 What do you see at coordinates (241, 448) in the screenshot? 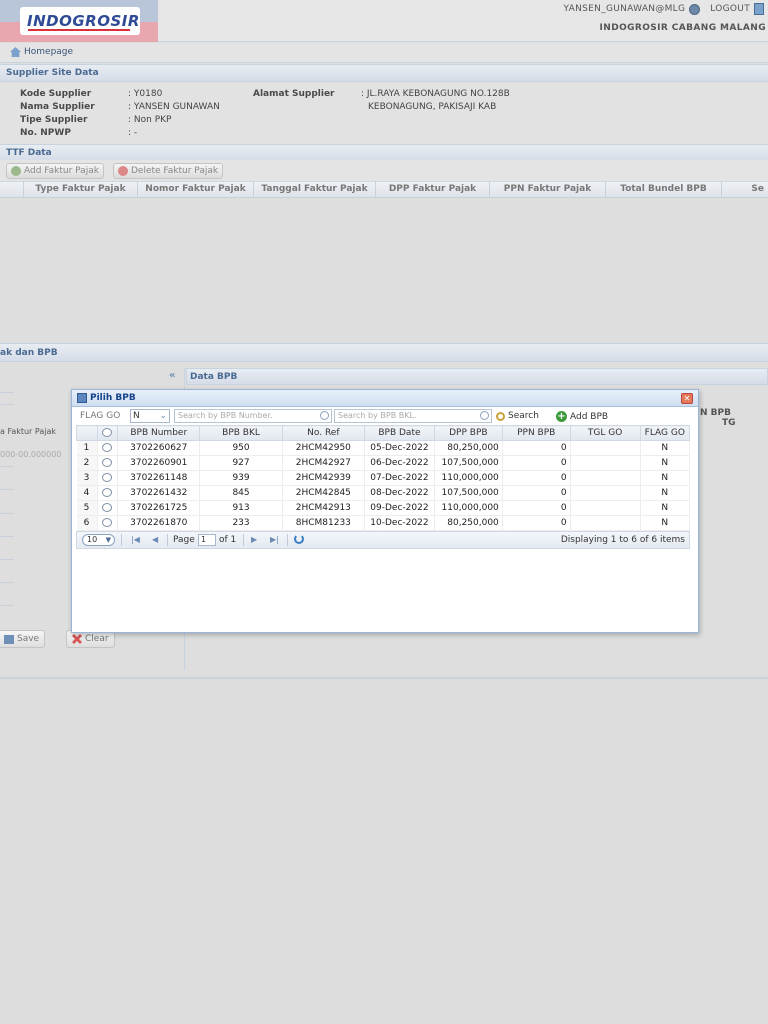
I see `cell-bpb-bkl: 950` at bounding box center [241, 448].